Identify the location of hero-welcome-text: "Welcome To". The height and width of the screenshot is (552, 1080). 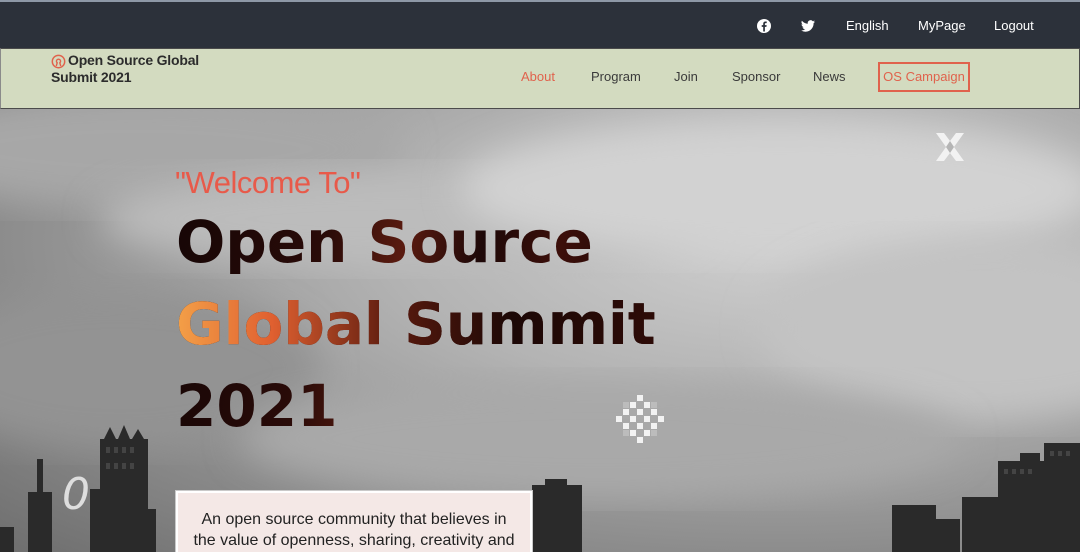
(268, 182).